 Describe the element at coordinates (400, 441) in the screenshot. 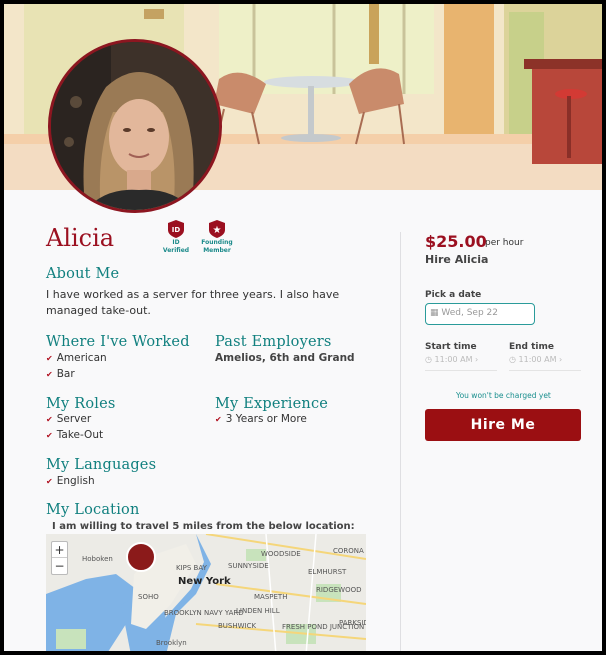

I see `column-divider` at that location.